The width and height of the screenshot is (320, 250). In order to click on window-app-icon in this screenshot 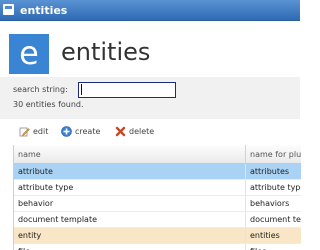, I will do `click(8, 9)`.